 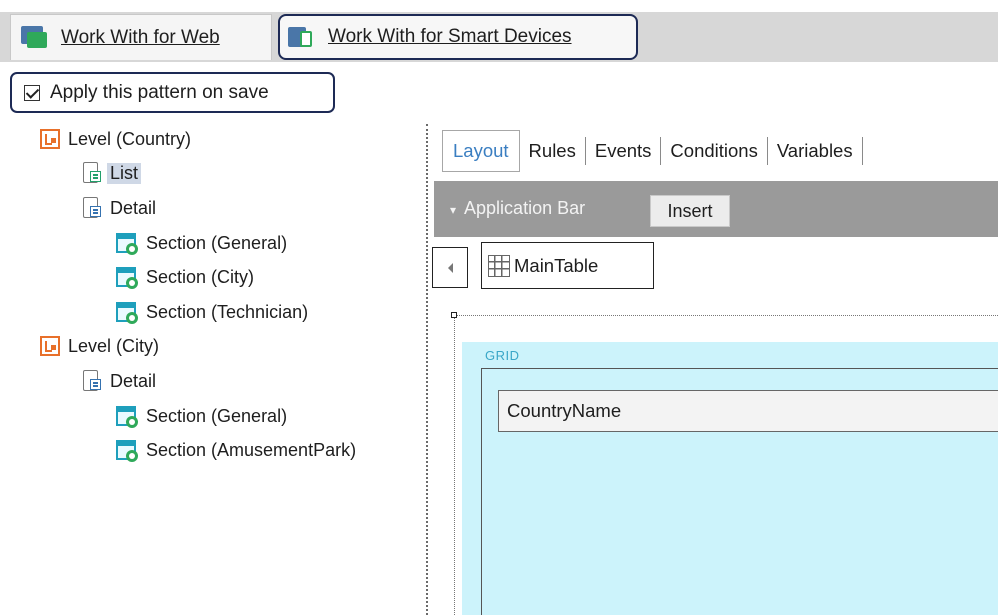 I want to click on tree-item-label: Section (Technician), so click(x=227, y=311).